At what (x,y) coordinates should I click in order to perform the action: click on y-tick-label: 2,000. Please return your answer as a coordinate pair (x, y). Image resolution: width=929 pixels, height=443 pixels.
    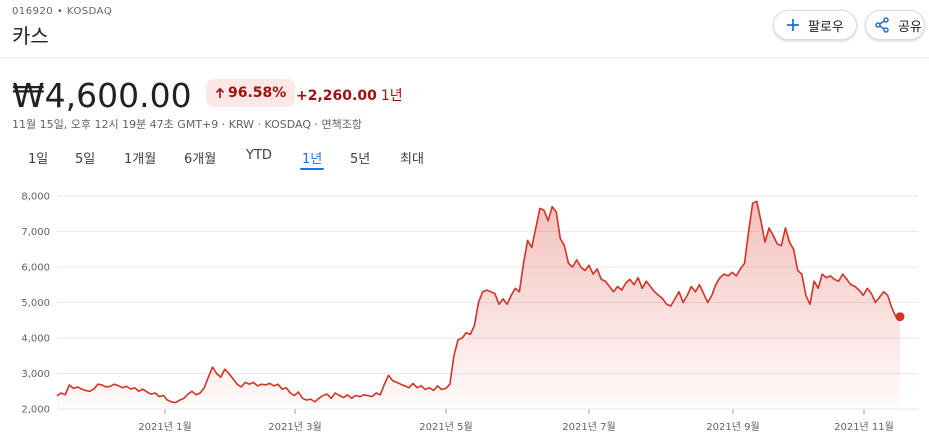
    Looking at the image, I should click on (35, 410).